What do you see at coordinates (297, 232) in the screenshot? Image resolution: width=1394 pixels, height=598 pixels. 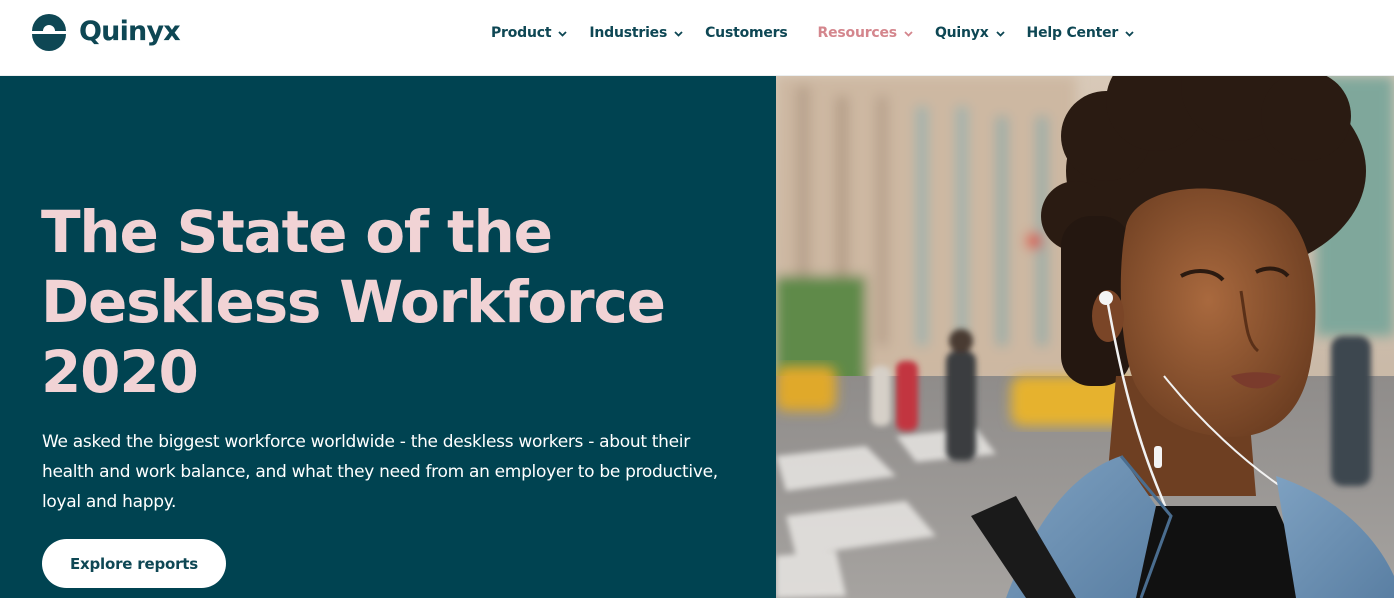 I see `hero-title-line: The State of the` at bounding box center [297, 232].